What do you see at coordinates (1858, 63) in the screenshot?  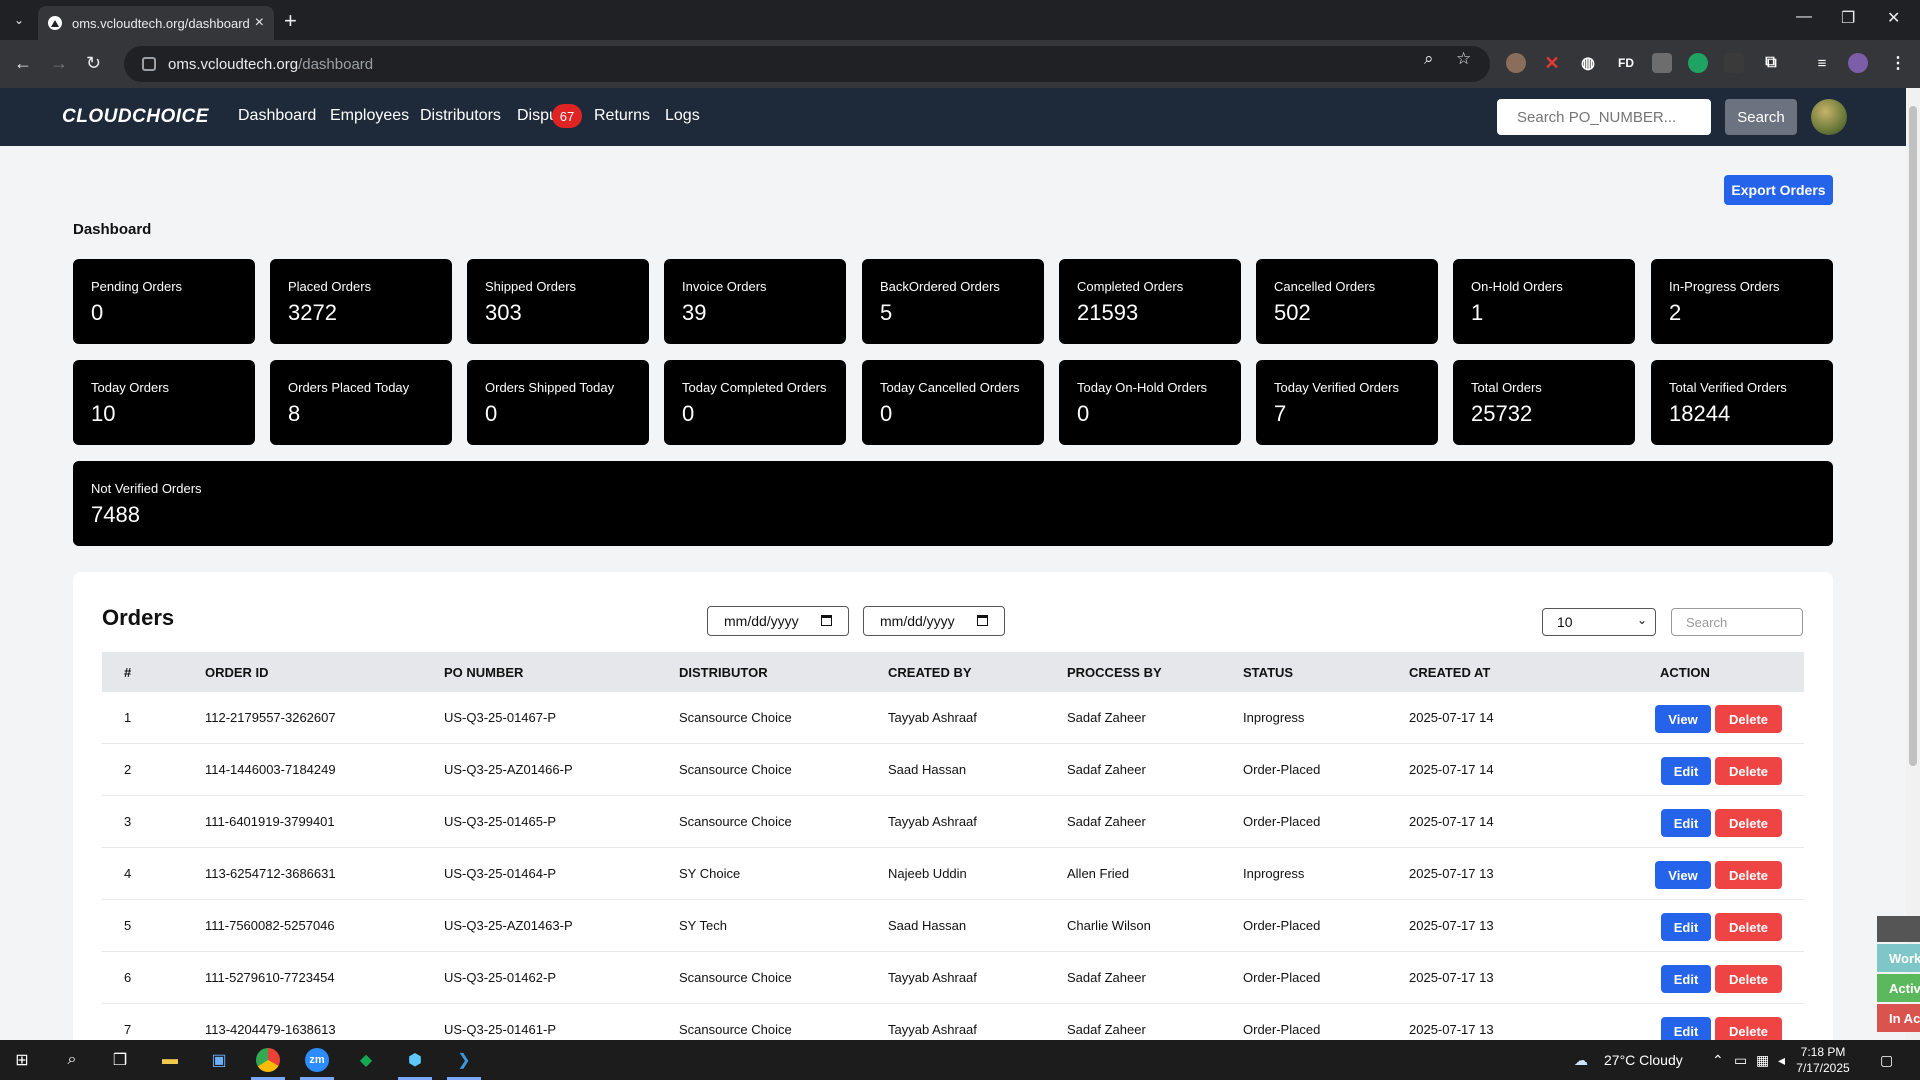 I see `profile-avatar-icon` at bounding box center [1858, 63].